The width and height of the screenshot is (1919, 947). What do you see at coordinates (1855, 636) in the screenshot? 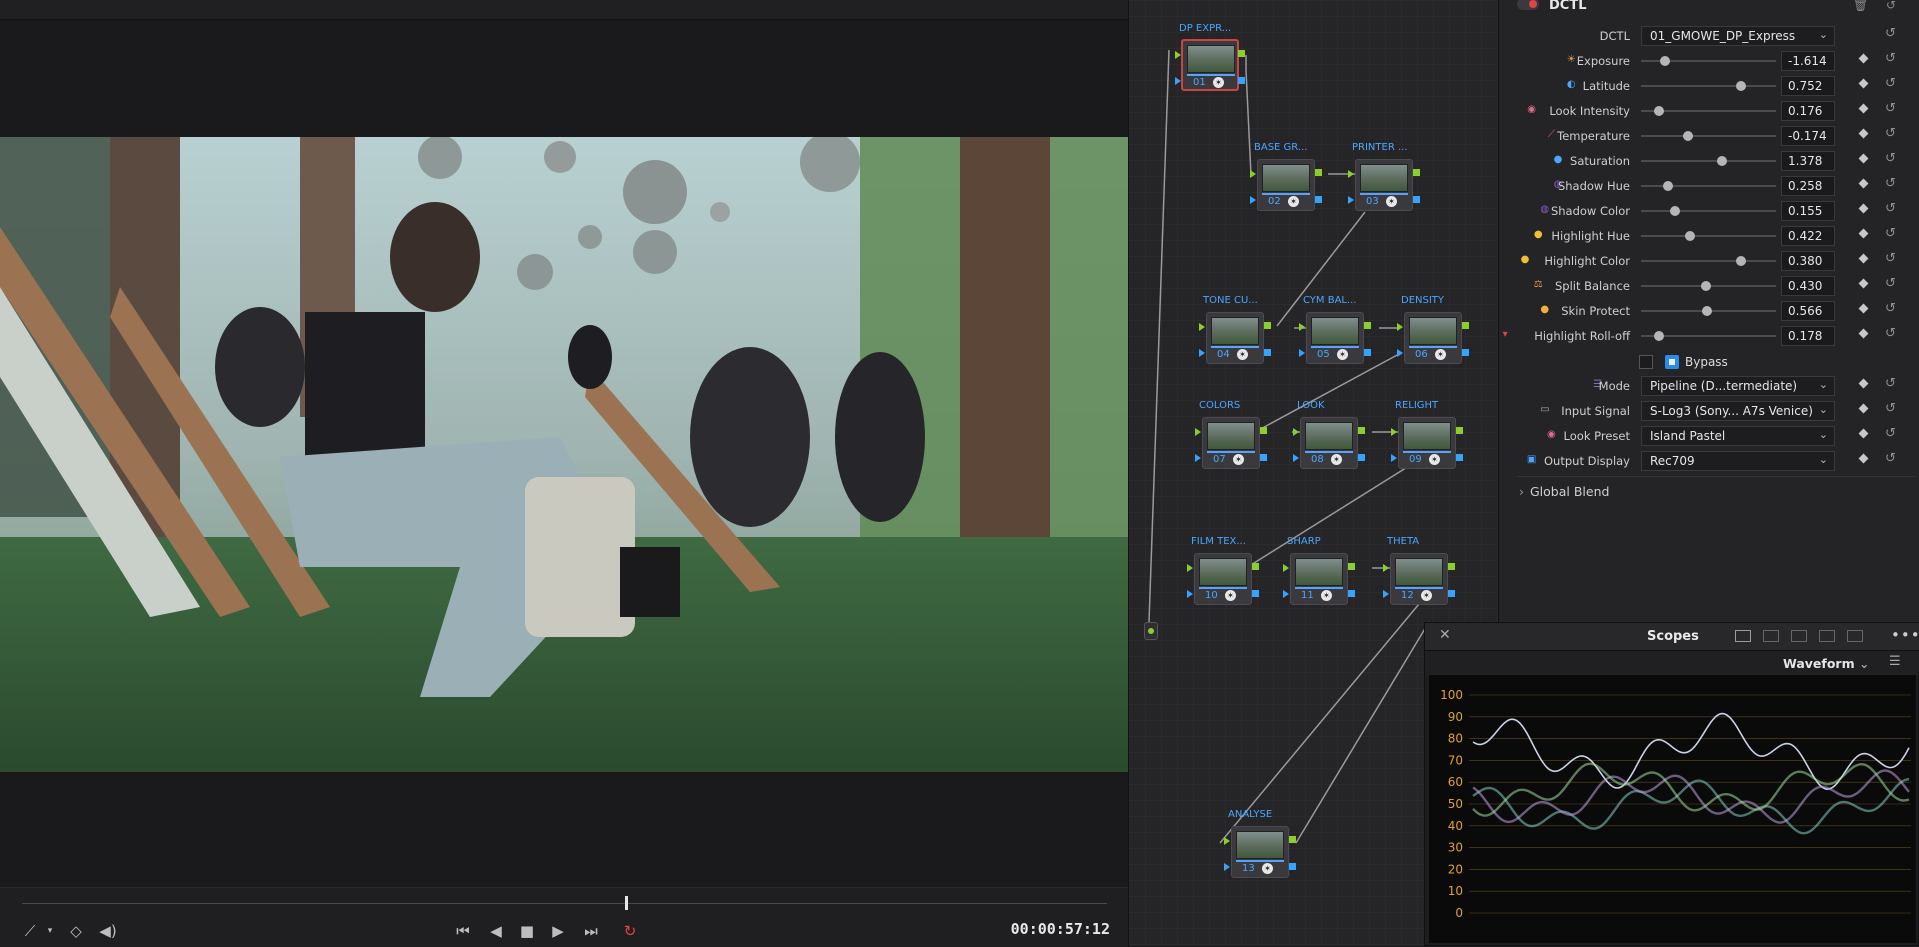
I see `layout-grid-icon` at bounding box center [1855, 636].